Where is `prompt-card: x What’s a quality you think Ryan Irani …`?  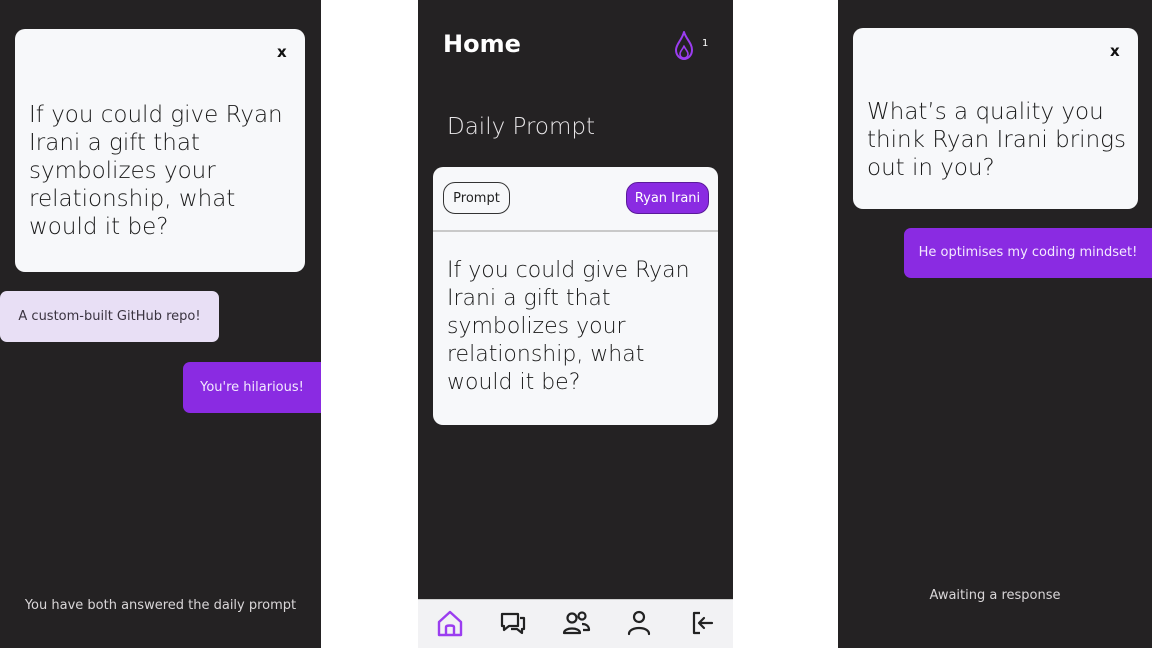
prompt-card: x What’s a quality you think Ryan Irani … is located at coordinates (995, 118).